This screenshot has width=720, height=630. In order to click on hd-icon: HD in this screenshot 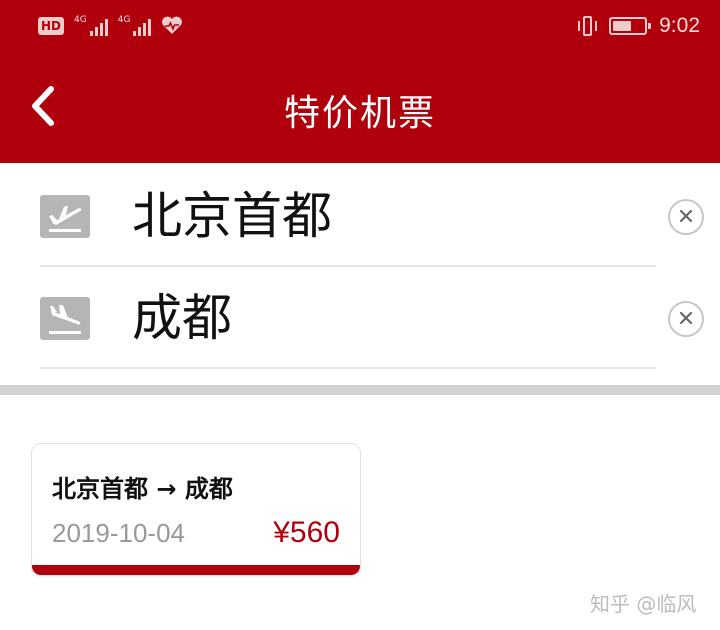, I will do `click(51, 26)`.